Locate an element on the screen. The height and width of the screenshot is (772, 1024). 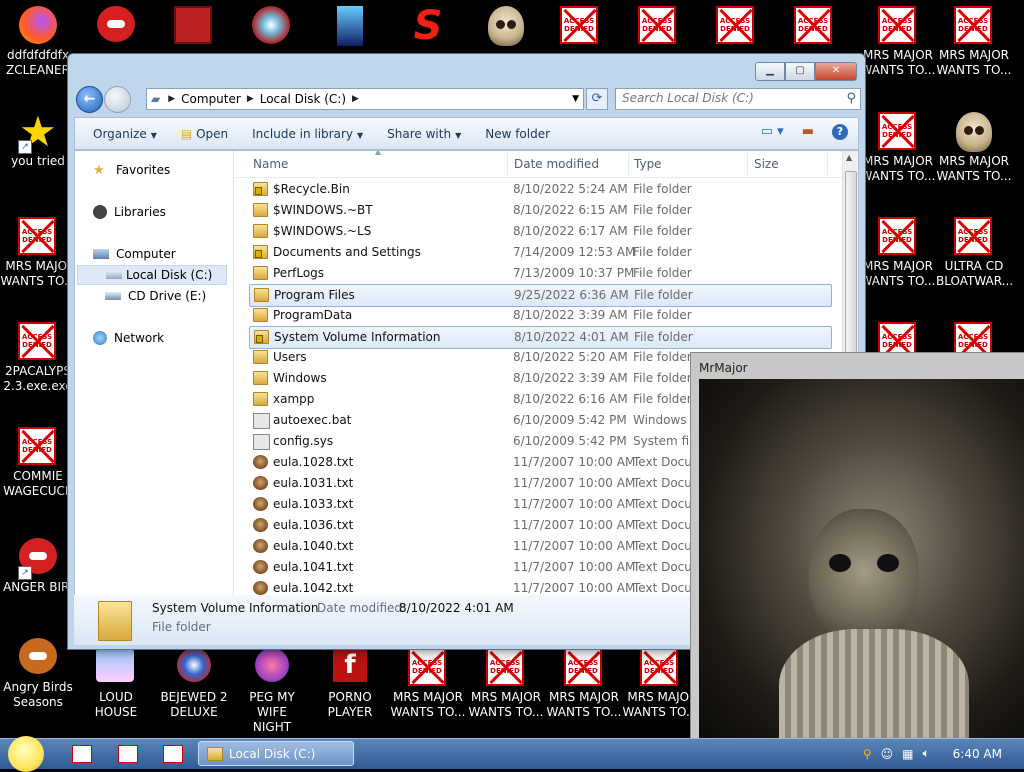
desktop-icon-label: LOUD HOUSE is located at coordinates (116, 704).